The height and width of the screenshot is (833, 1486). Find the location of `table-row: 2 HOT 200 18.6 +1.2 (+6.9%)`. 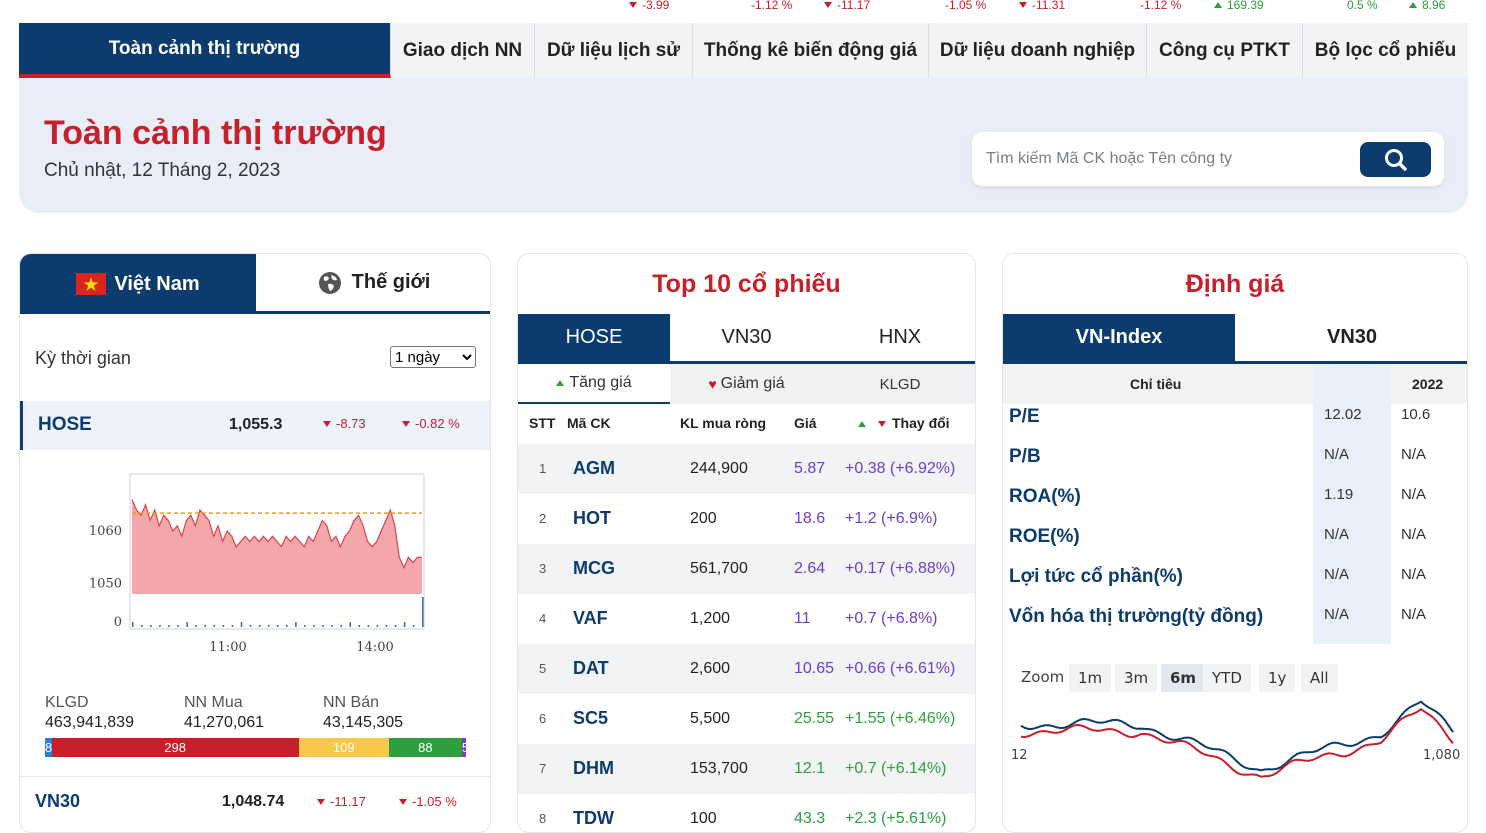

table-row: 2 HOT 200 18.6 +1.2 (+6.9%) is located at coordinates (746, 519).